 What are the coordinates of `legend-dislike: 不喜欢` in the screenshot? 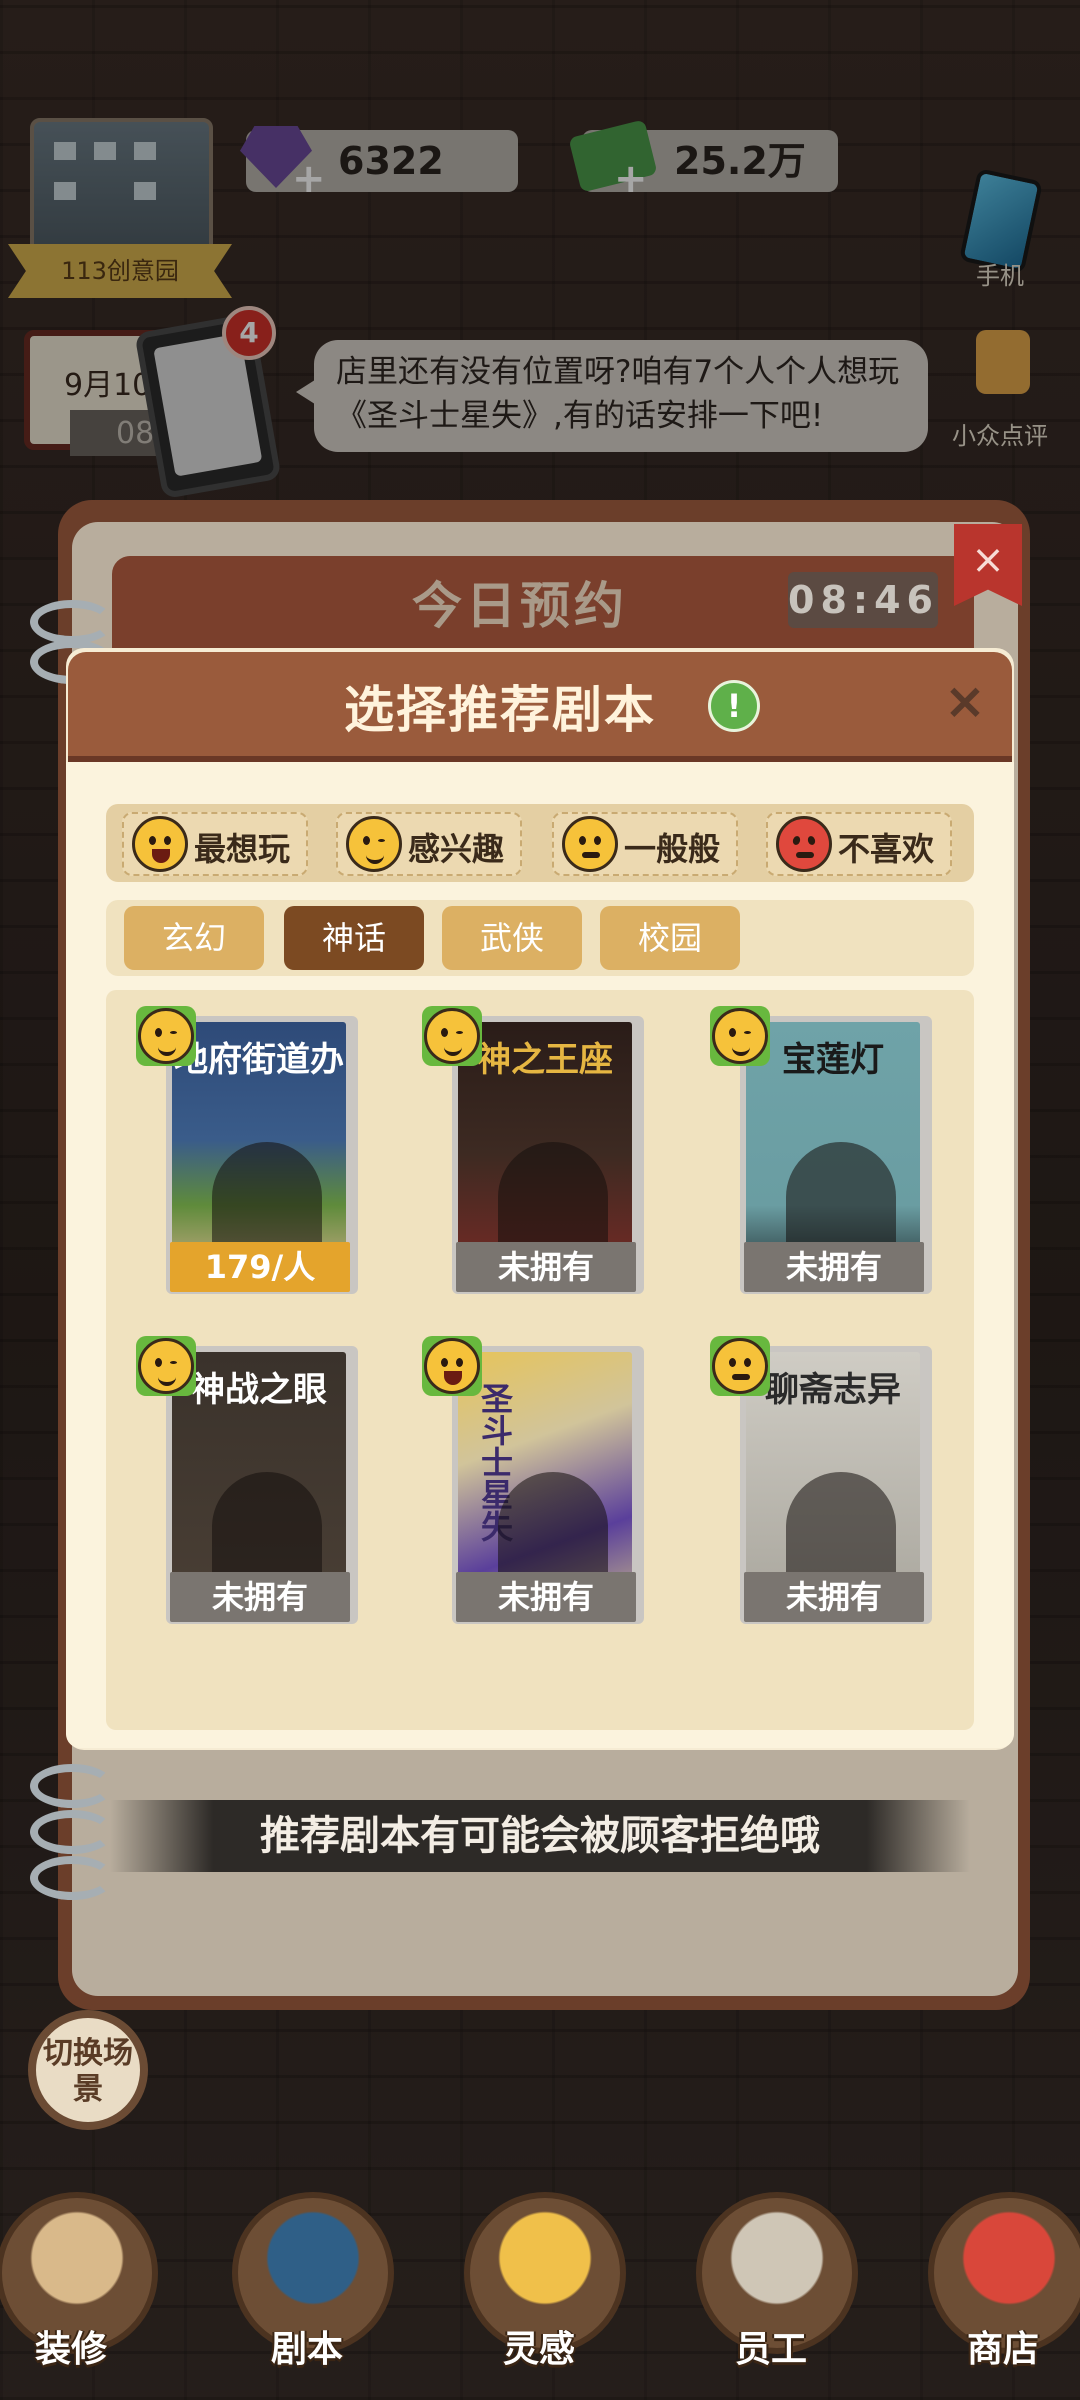 It's located at (859, 844).